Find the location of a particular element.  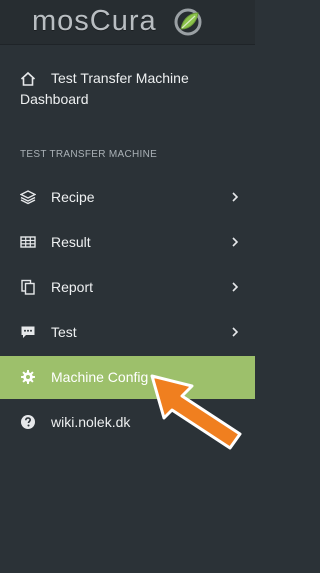

dashboard-link: Test Transfer Machine Dashboard is located at coordinates (127, 90).